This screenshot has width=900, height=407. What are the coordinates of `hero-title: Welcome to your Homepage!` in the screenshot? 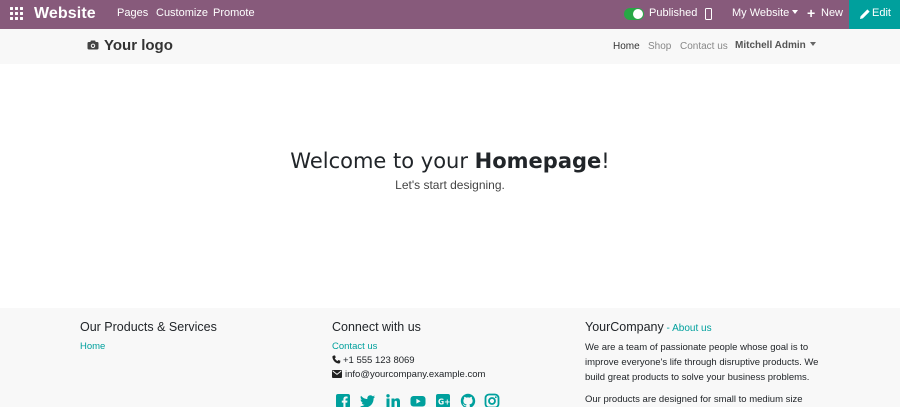 It's located at (450, 161).